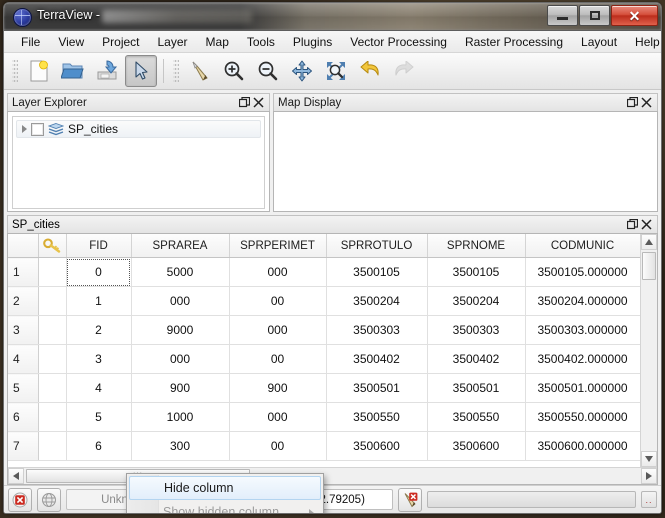  Describe the element at coordinates (99, 246) in the screenshot. I see `column-header-fid: FID` at that location.